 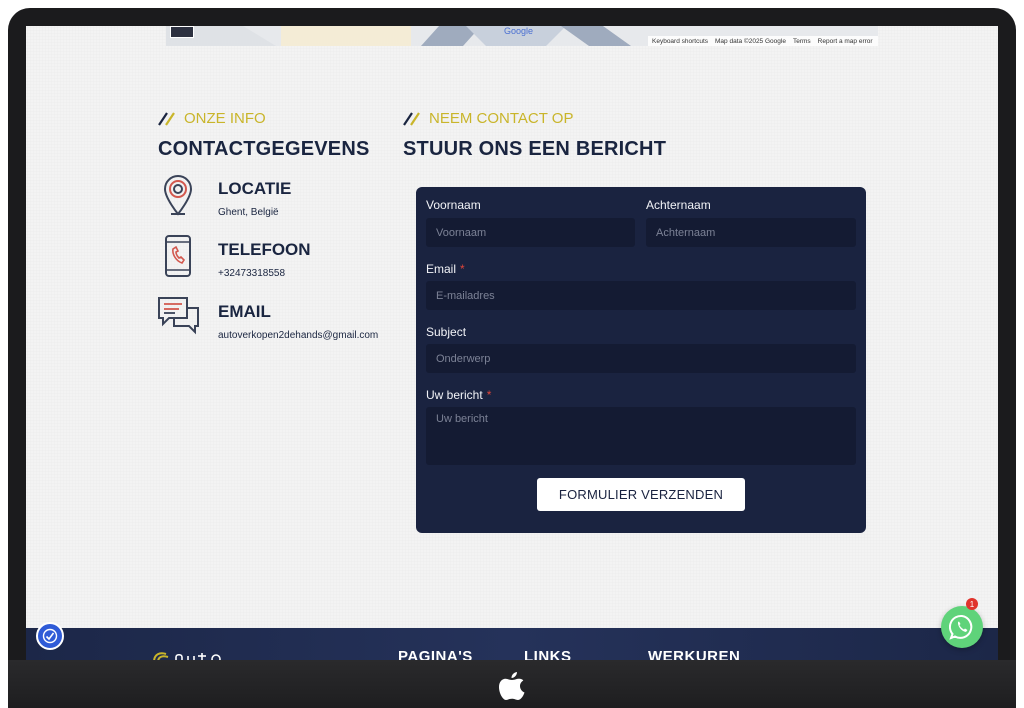 What do you see at coordinates (694, 654) in the screenshot?
I see `footer-heading-hours: WERKUREN` at bounding box center [694, 654].